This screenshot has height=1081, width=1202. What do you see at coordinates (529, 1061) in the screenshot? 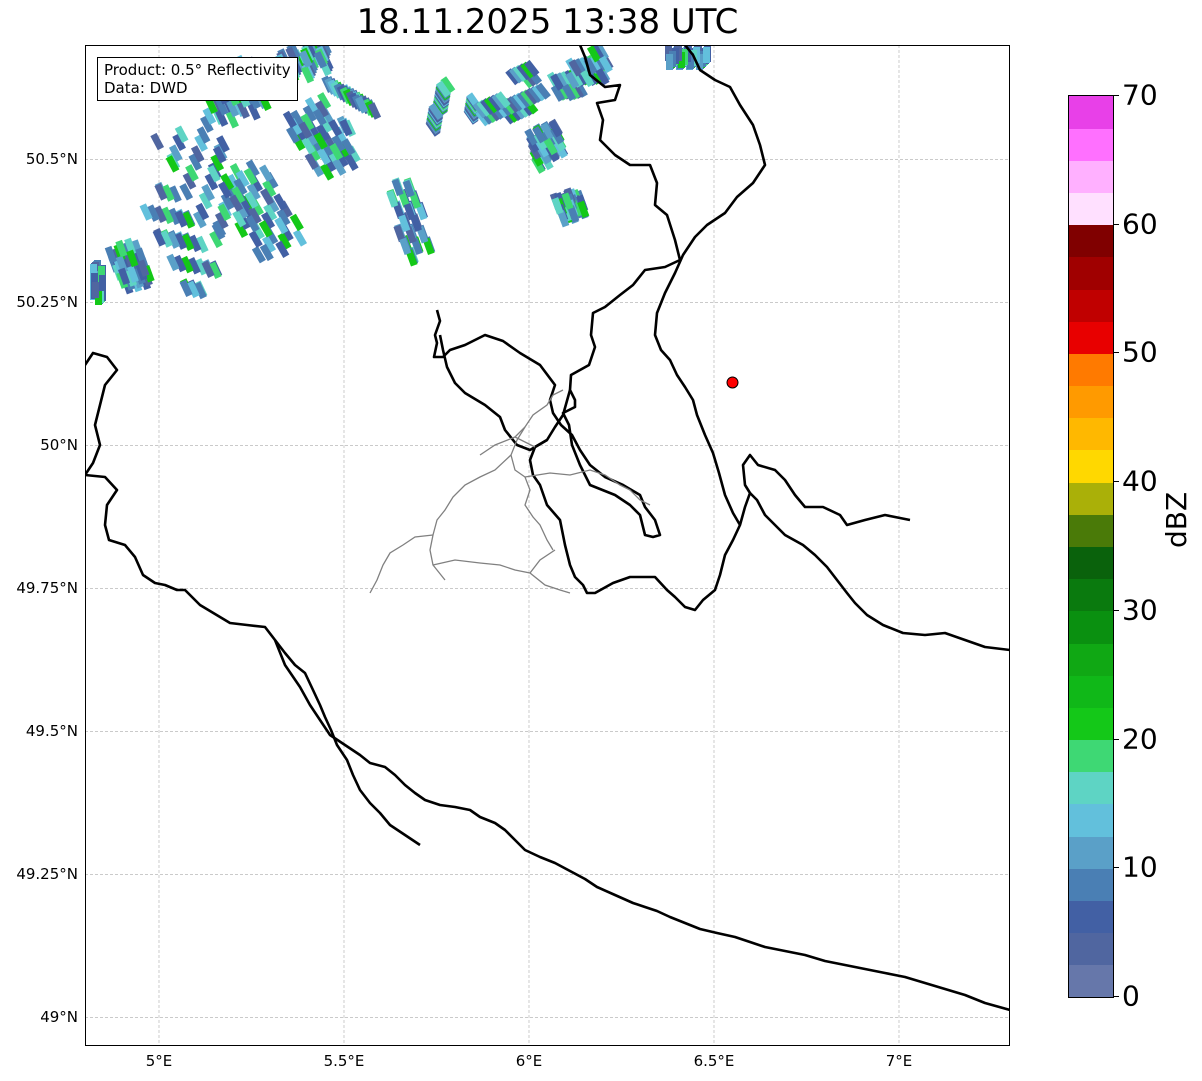
I see `lon-tick-label: 6°E` at bounding box center [529, 1061].